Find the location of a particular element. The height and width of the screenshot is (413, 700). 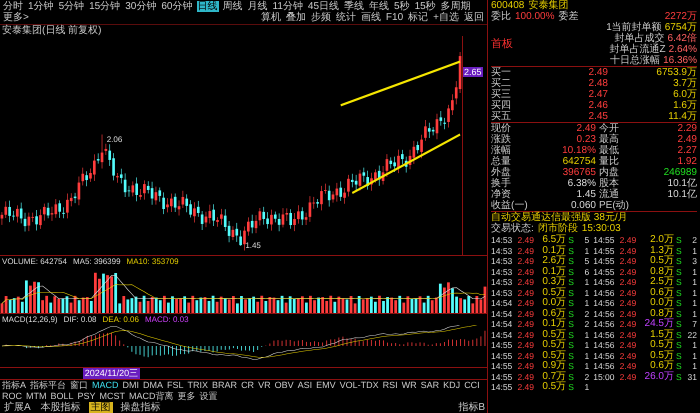

period-tab: 5秒 is located at coordinates (402, 6).